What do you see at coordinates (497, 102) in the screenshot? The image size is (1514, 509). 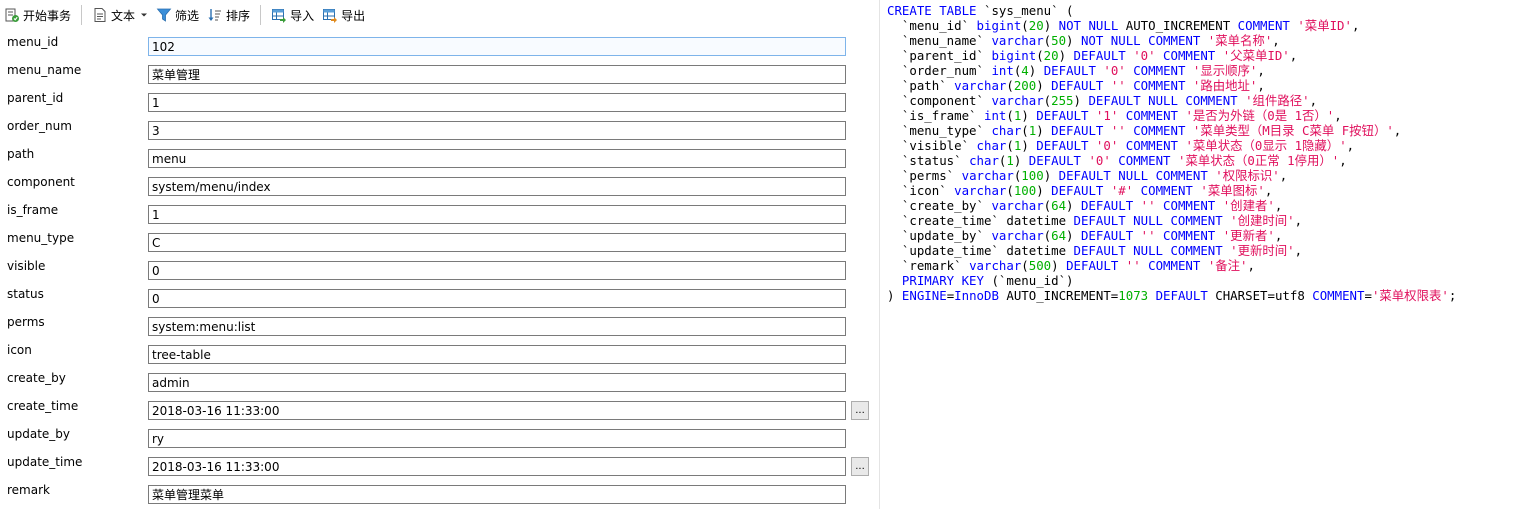 I see `parent-id-field` at bounding box center [497, 102].